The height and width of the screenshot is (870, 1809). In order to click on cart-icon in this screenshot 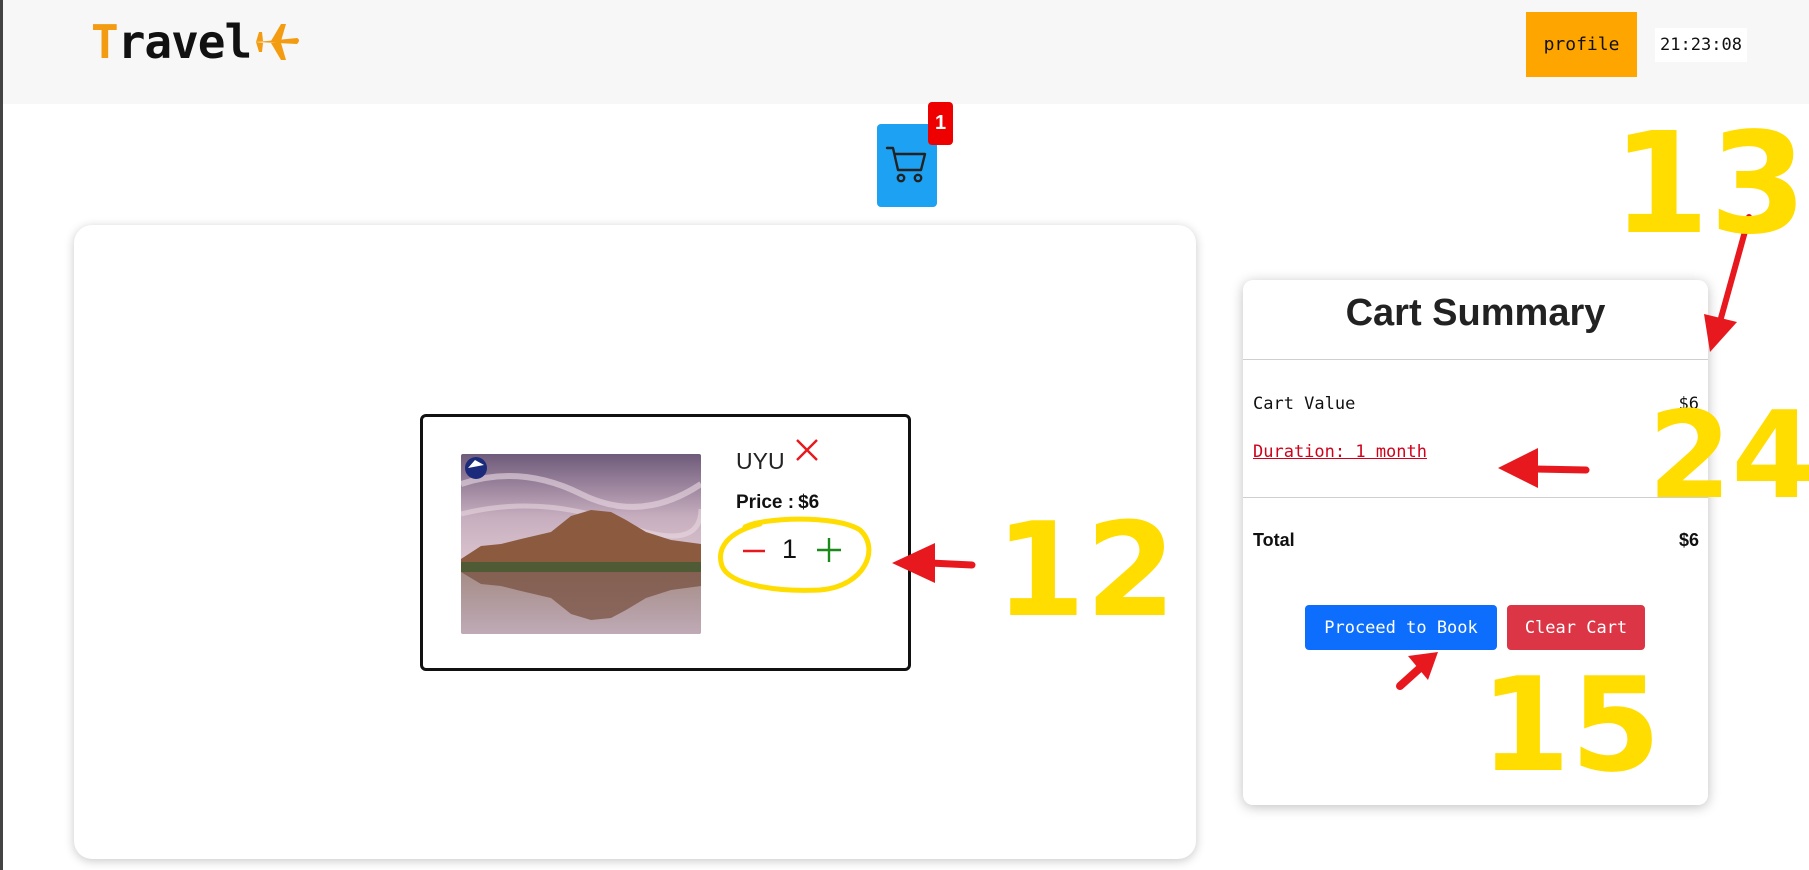, I will do `click(906, 164)`.